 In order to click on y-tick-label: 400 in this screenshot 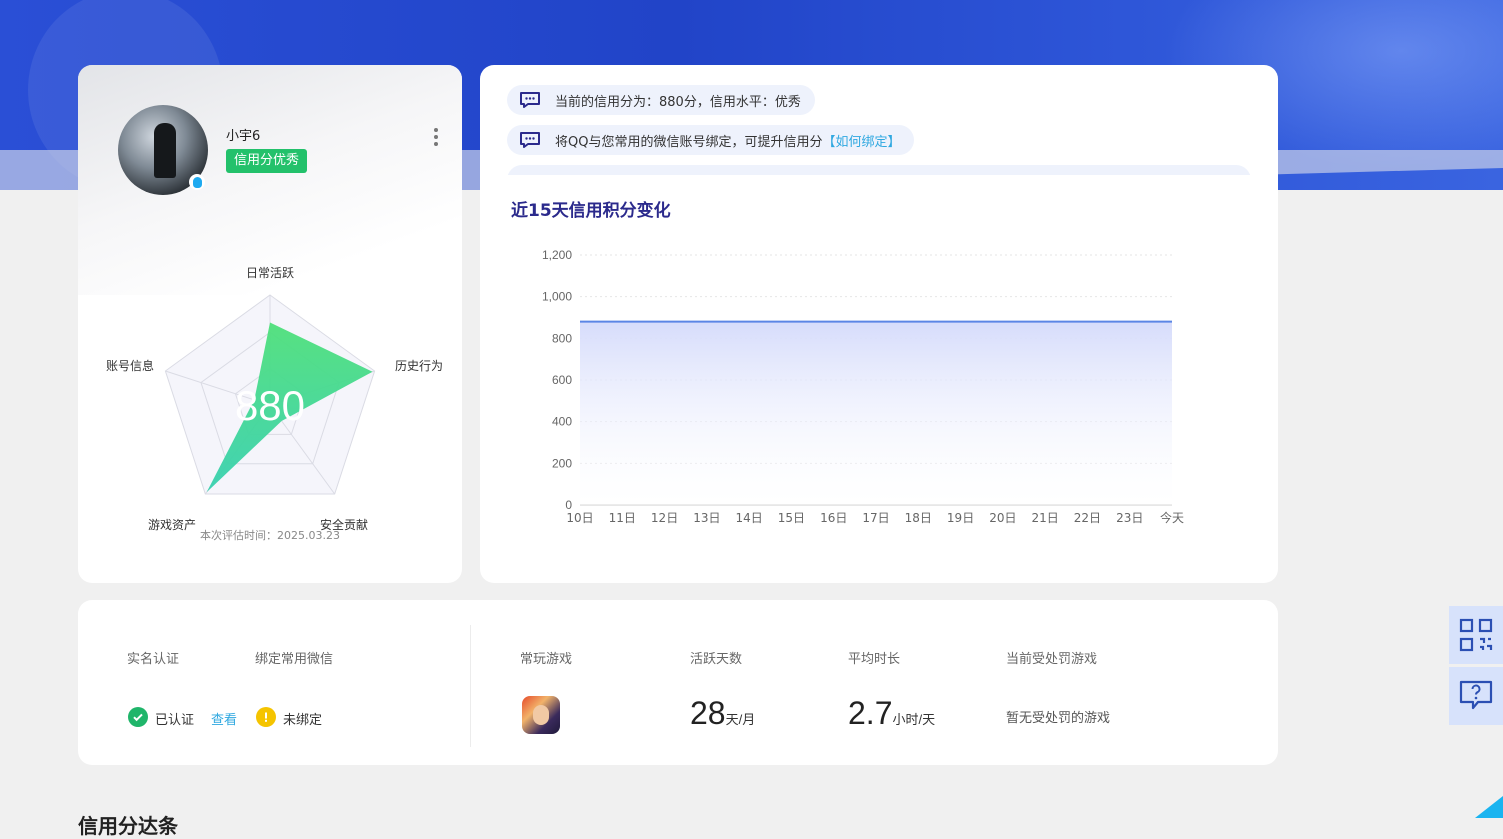, I will do `click(562, 422)`.